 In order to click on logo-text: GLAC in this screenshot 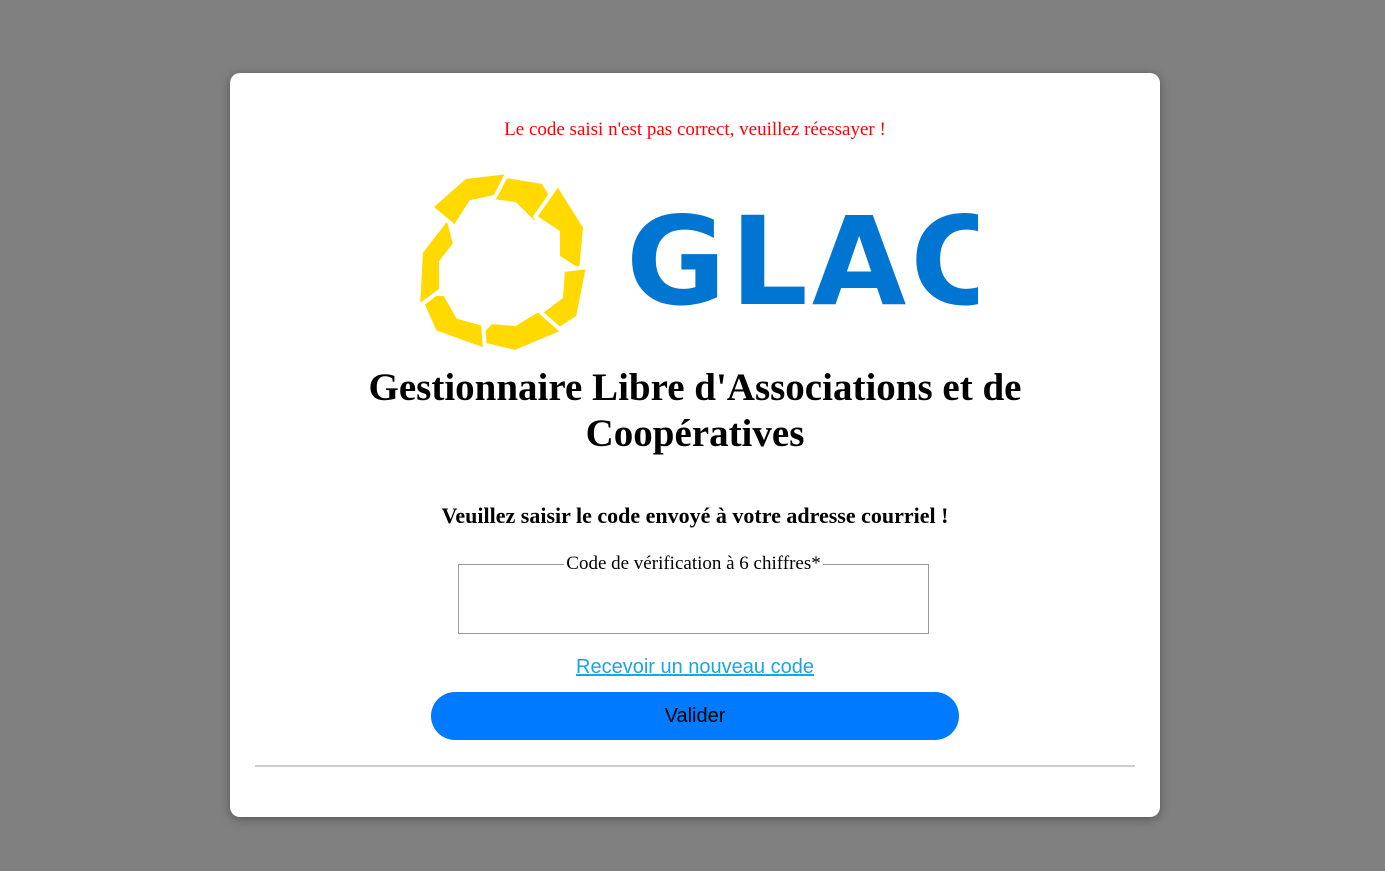, I will do `click(802, 262)`.